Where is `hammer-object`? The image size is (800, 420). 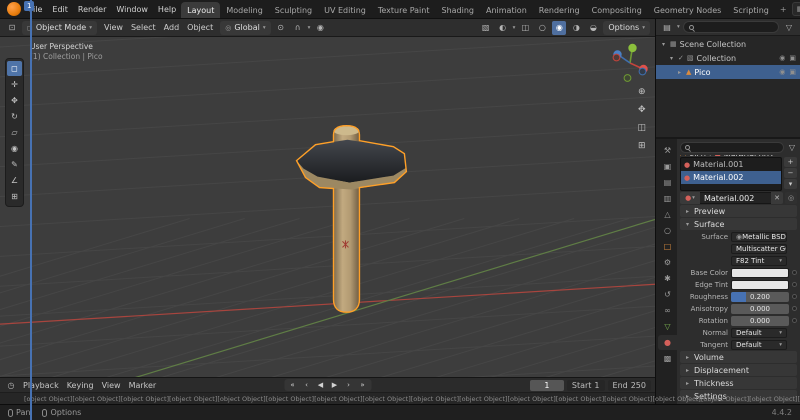 hammer-object is located at coordinates (351, 219).